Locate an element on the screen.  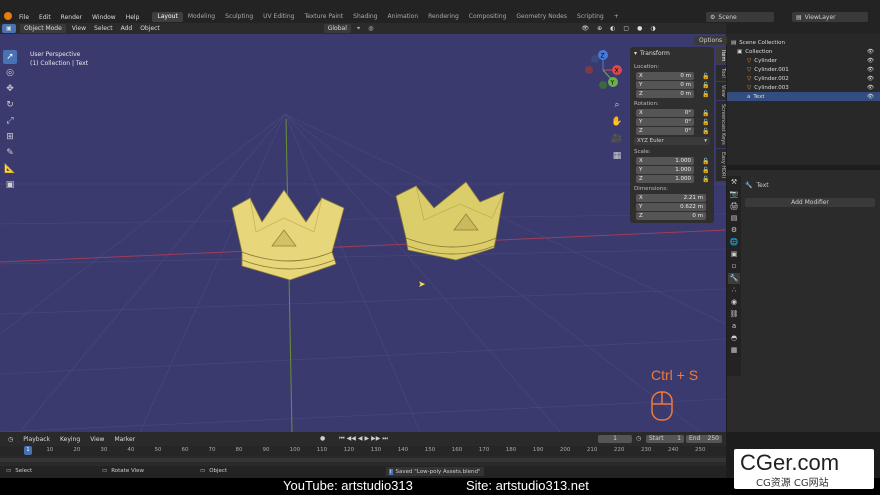
add-modifier-button: Add Modifier is located at coordinates (810, 202).